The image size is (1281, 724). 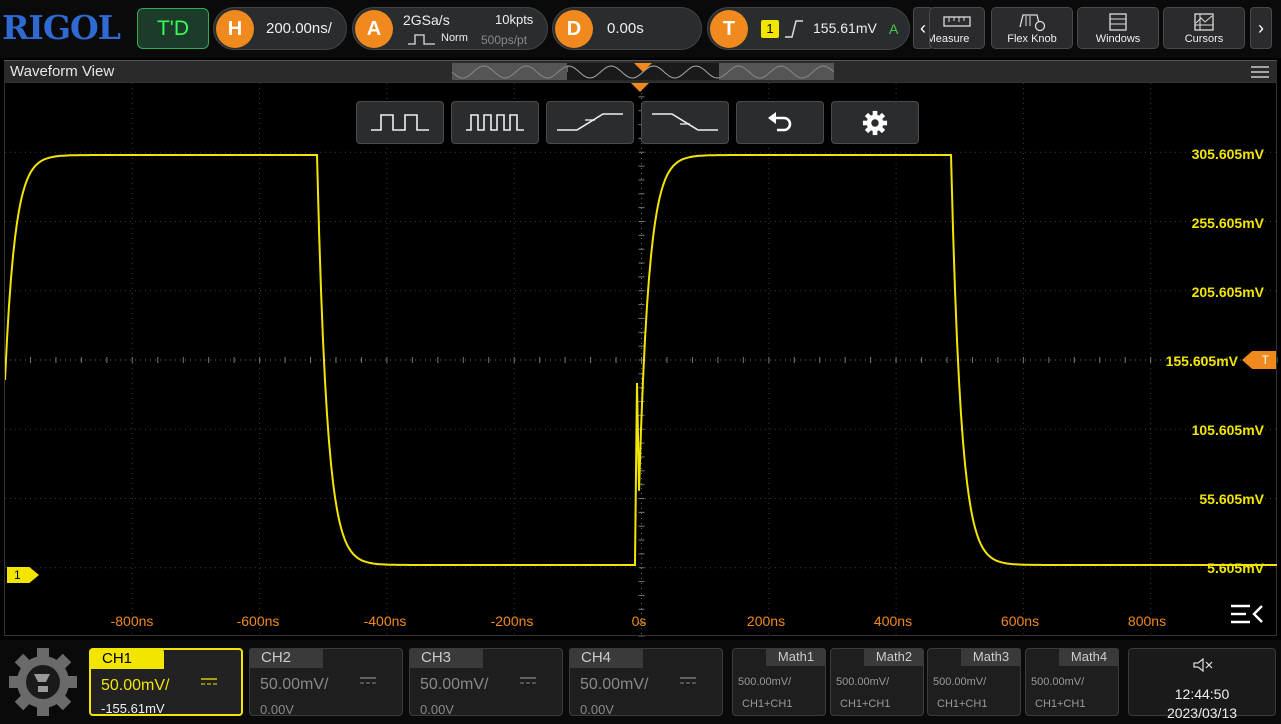 What do you see at coordinates (1118, 22) in the screenshot?
I see `windows-icon` at bounding box center [1118, 22].